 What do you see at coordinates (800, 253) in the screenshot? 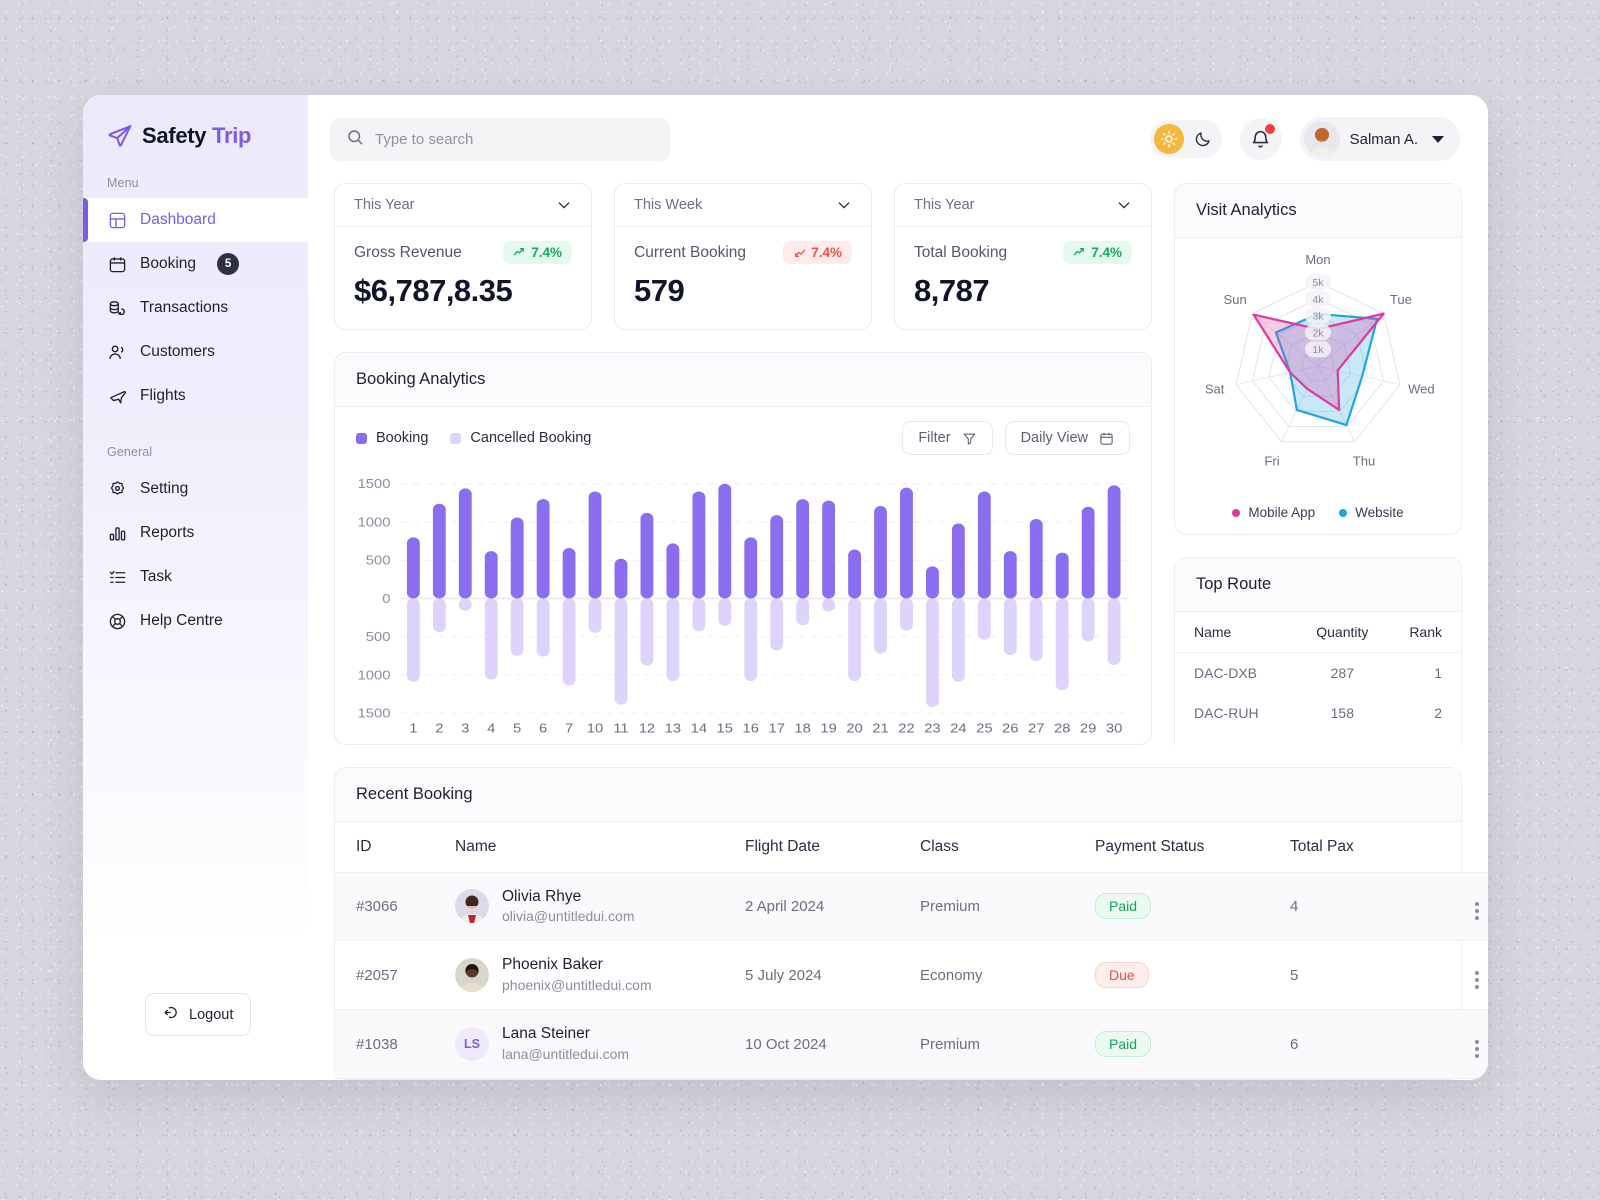
I see `trend-down-icon` at bounding box center [800, 253].